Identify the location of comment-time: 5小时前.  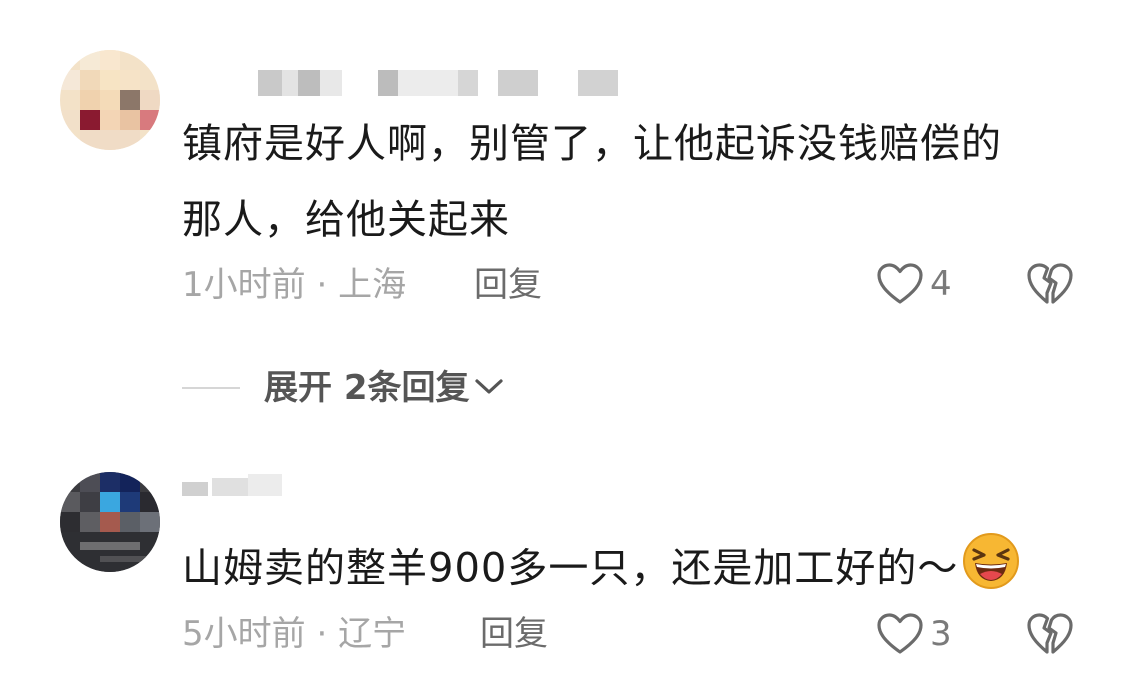
(244, 634).